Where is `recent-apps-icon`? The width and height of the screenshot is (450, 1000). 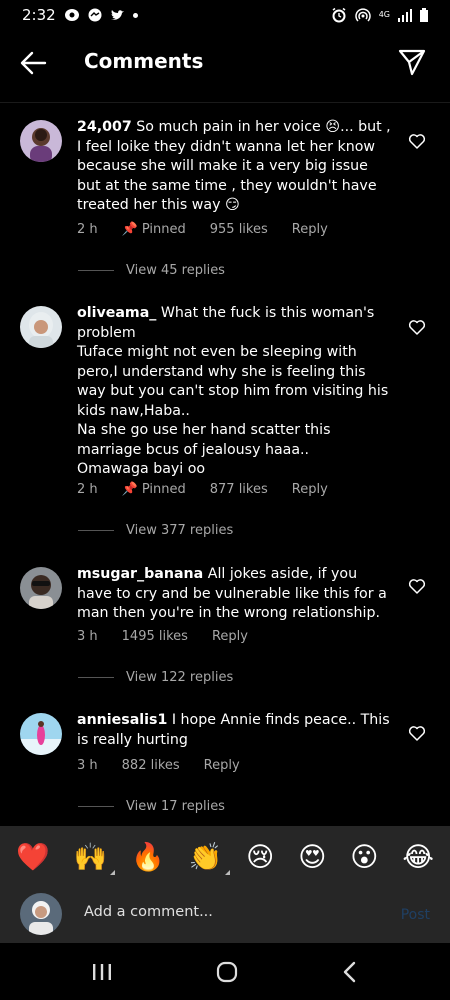
recent-apps-icon is located at coordinates (102, 972).